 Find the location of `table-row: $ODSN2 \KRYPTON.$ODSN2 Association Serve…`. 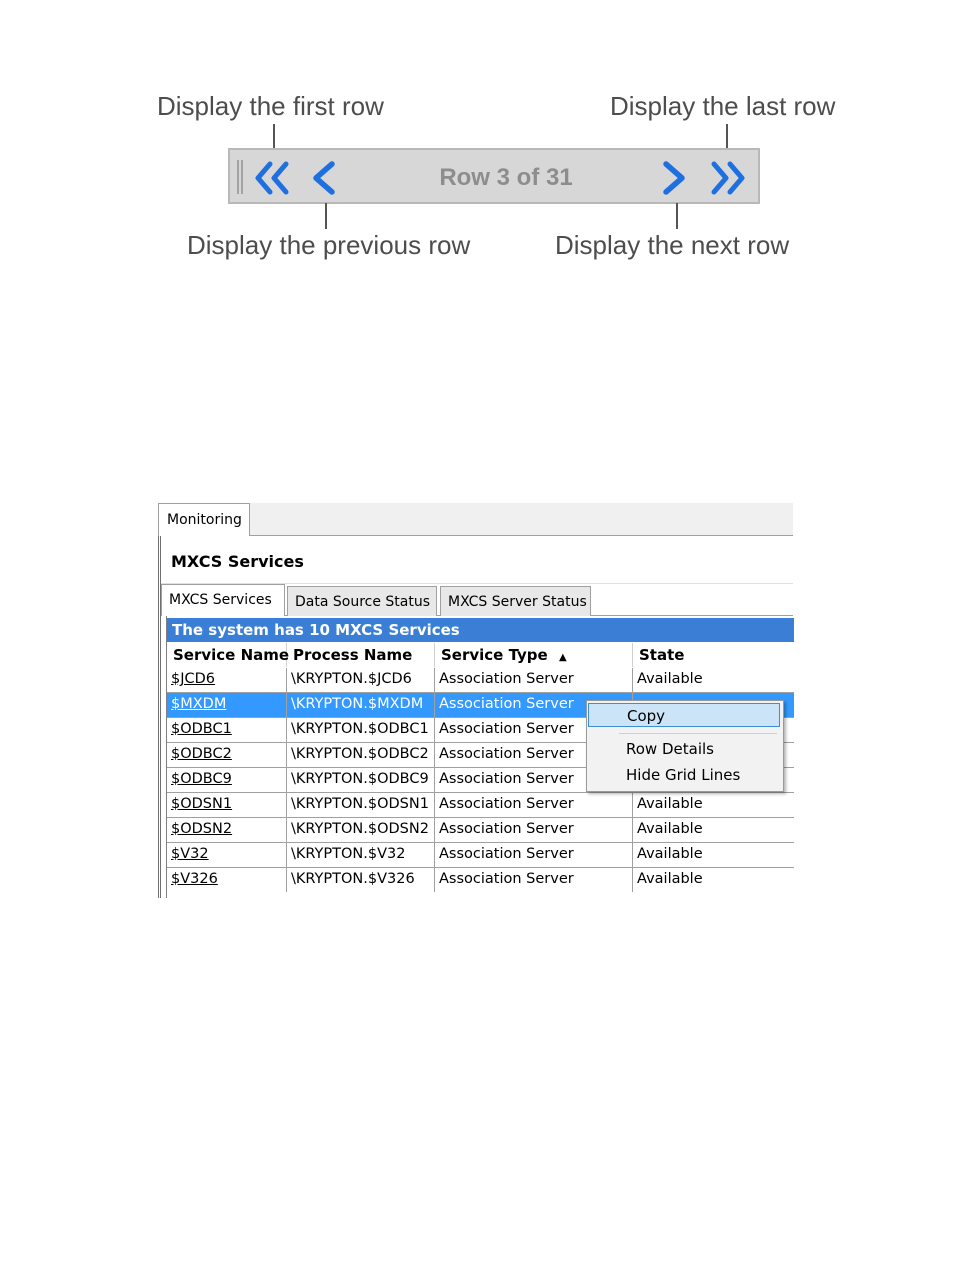

table-row: $ODSN2 \KRYPTON.$ODSN2 Association Serve… is located at coordinates (480, 830).